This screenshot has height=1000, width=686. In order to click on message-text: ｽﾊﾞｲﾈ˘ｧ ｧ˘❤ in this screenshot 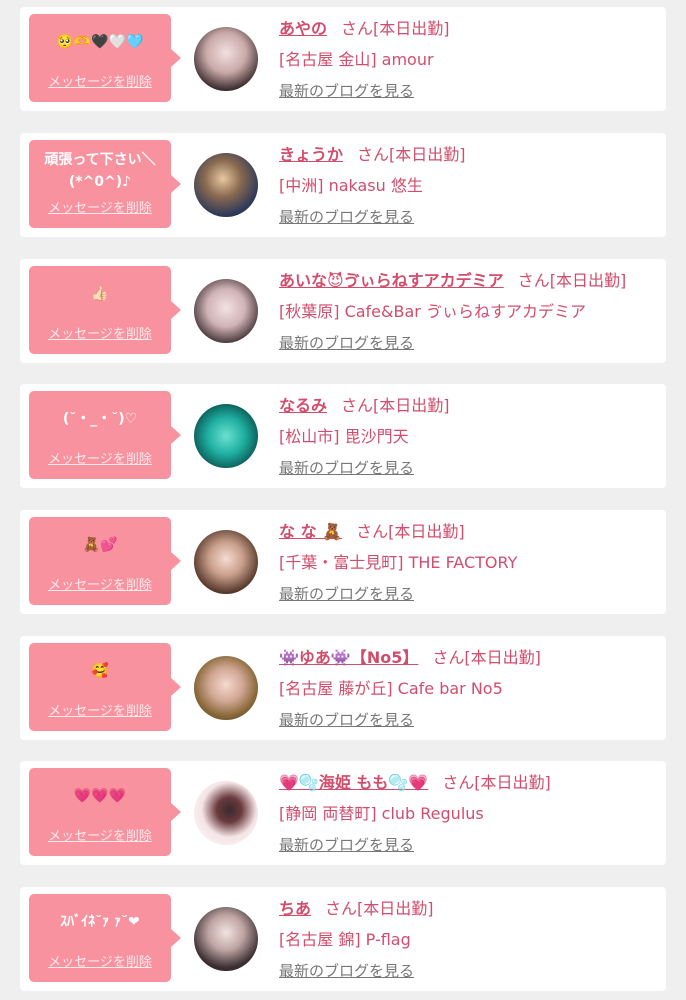, I will do `click(100, 922)`.